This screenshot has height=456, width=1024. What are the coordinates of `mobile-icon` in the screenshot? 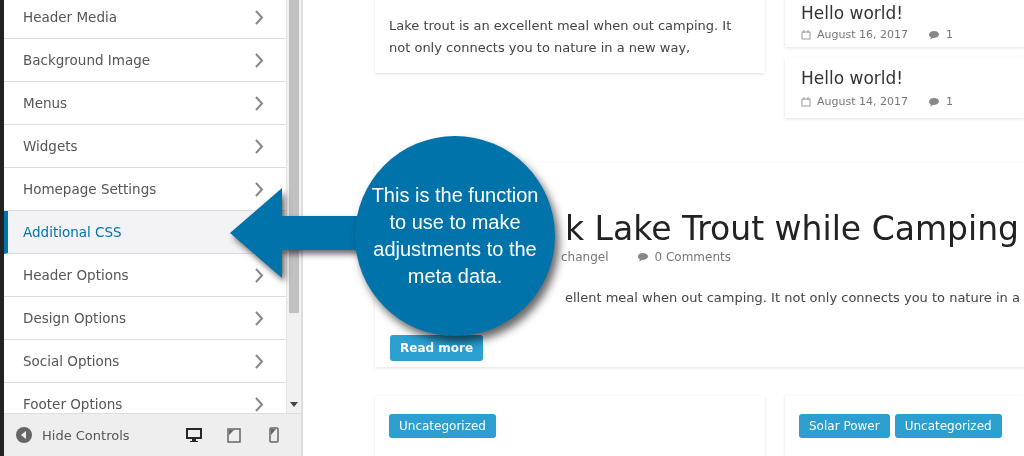 It's located at (274, 435).